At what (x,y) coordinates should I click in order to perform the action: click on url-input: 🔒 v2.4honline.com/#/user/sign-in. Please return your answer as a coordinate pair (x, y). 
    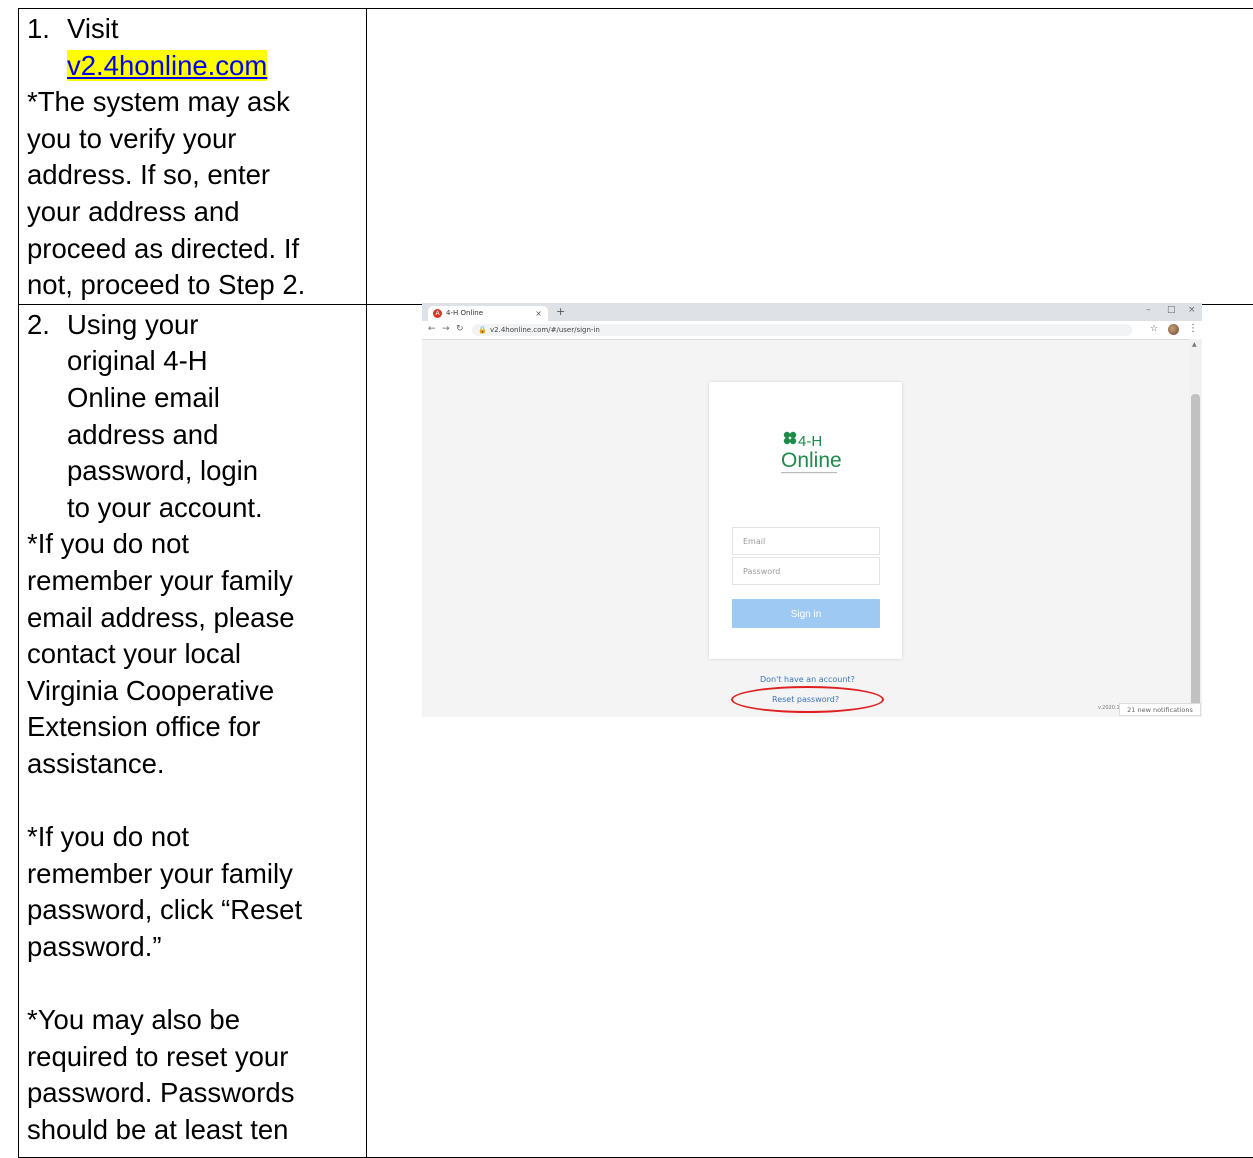
    Looking at the image, I should click on (802, 330).